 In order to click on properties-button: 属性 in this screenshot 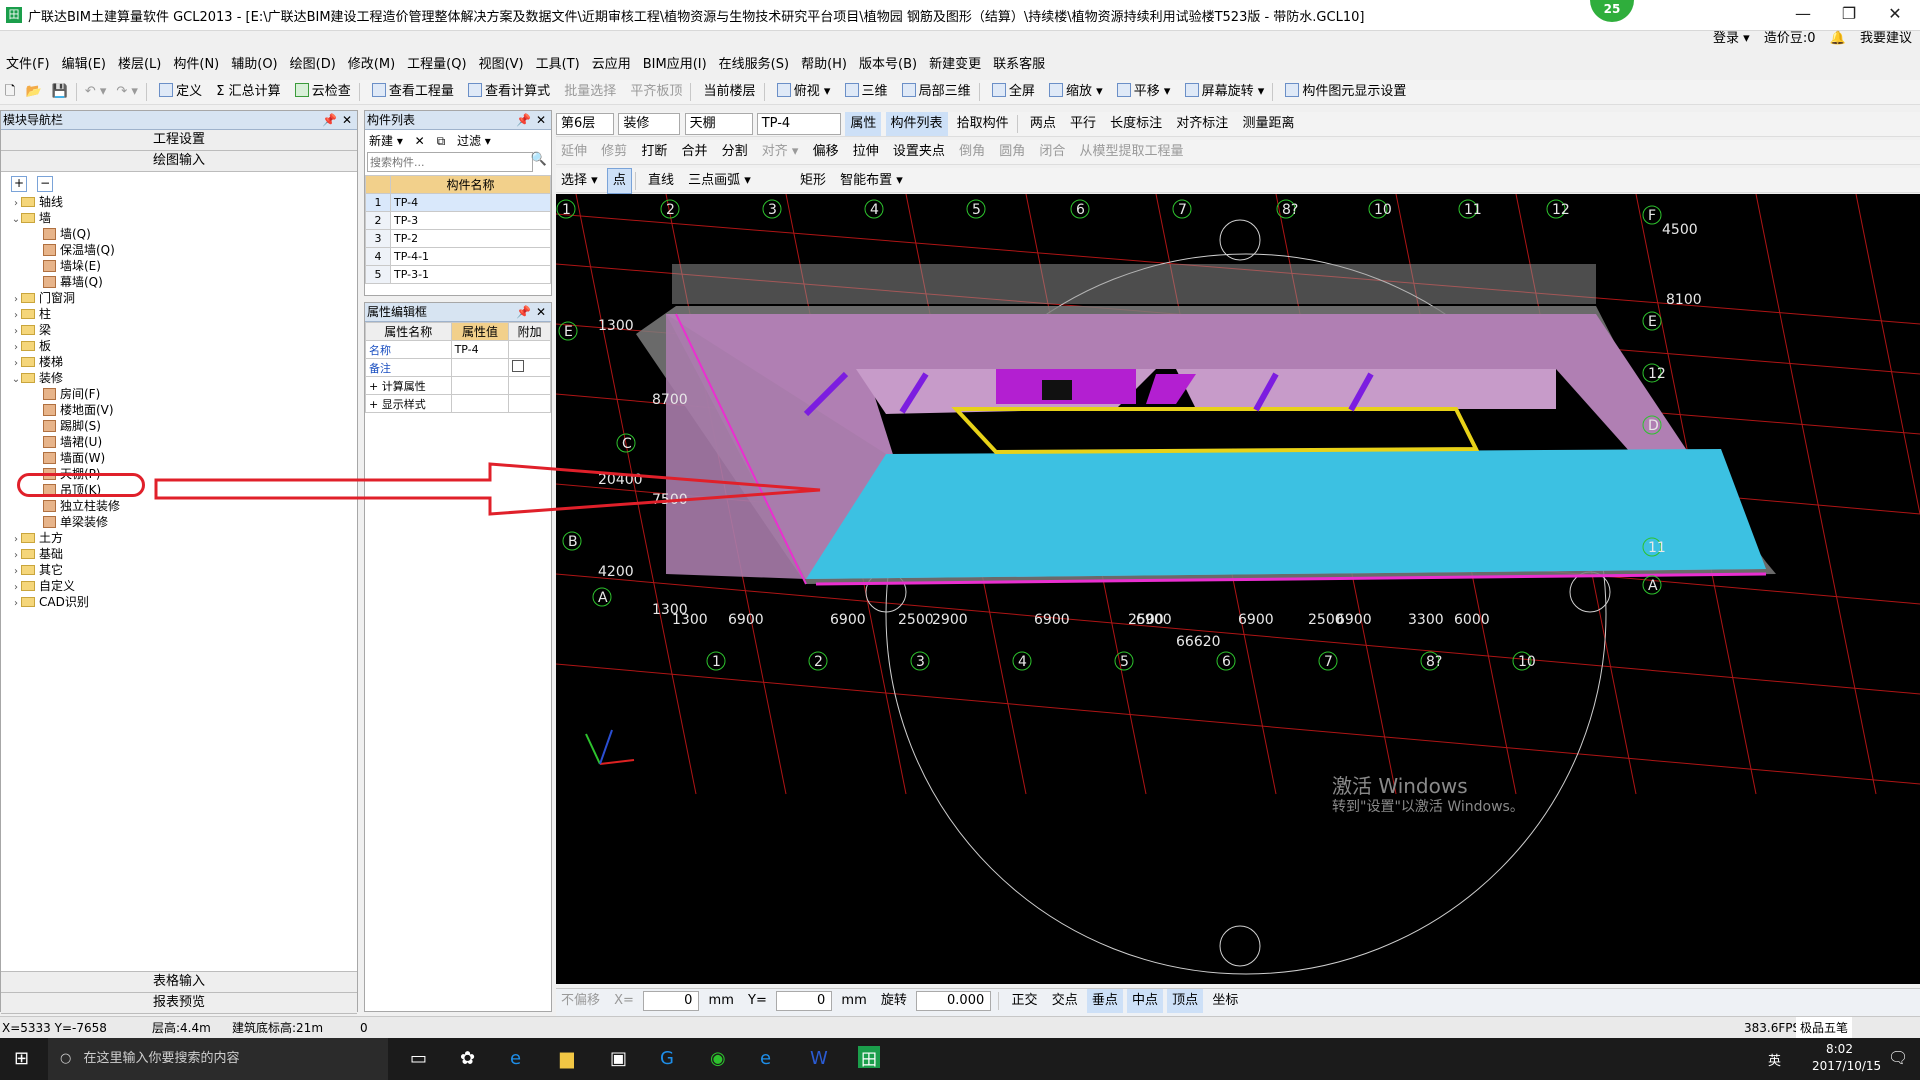, I will do `click(863, 124)`.